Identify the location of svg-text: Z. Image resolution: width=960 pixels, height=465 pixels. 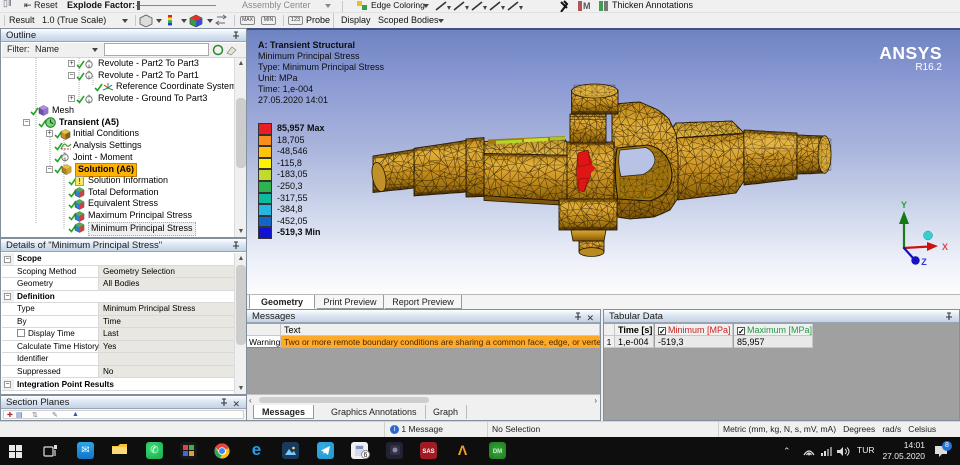
(924, 262).